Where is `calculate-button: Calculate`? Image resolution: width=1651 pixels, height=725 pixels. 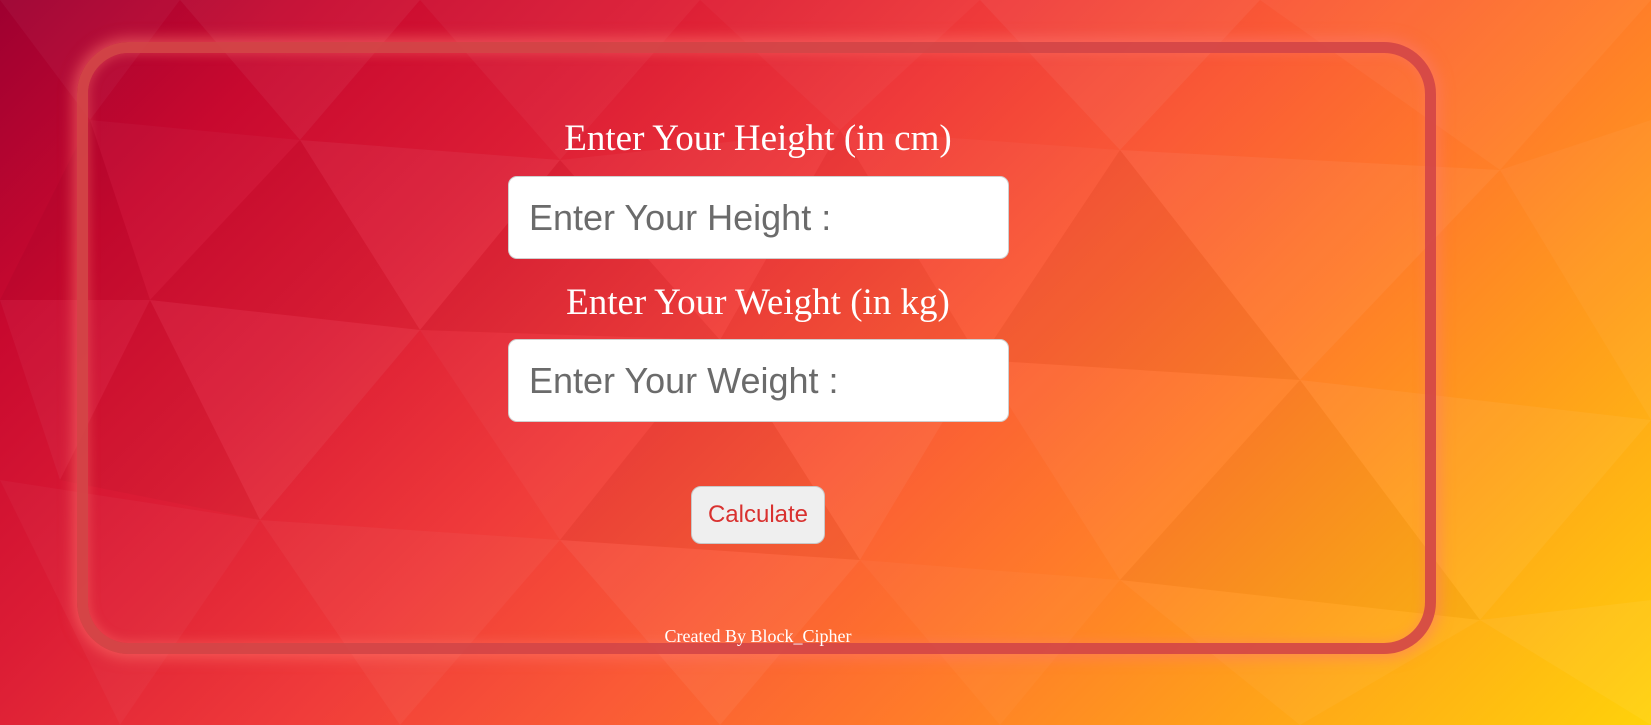 calculate-button: Calculate is located at coordinates (758, 515).